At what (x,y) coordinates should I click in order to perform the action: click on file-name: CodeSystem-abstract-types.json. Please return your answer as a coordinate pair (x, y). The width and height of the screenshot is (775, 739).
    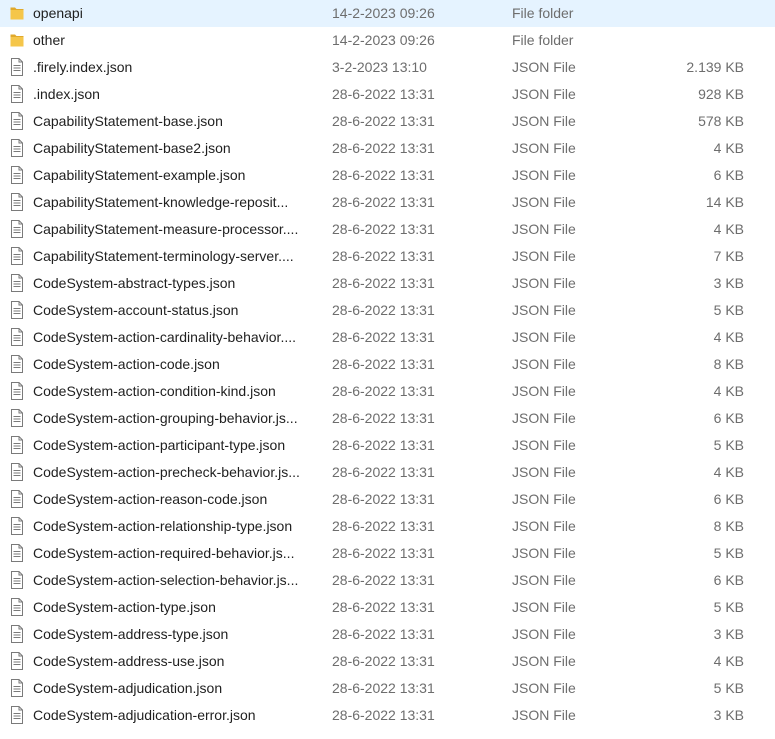
    Looking at the image, I should click on (134, 283).